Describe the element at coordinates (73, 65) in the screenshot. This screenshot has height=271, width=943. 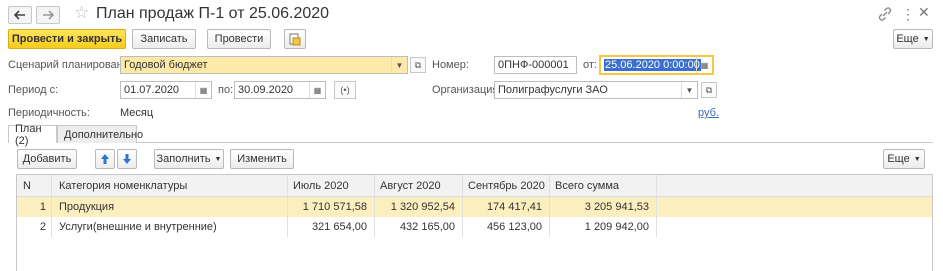
I see `scenario-label: Сценарий планирования:` at that location.